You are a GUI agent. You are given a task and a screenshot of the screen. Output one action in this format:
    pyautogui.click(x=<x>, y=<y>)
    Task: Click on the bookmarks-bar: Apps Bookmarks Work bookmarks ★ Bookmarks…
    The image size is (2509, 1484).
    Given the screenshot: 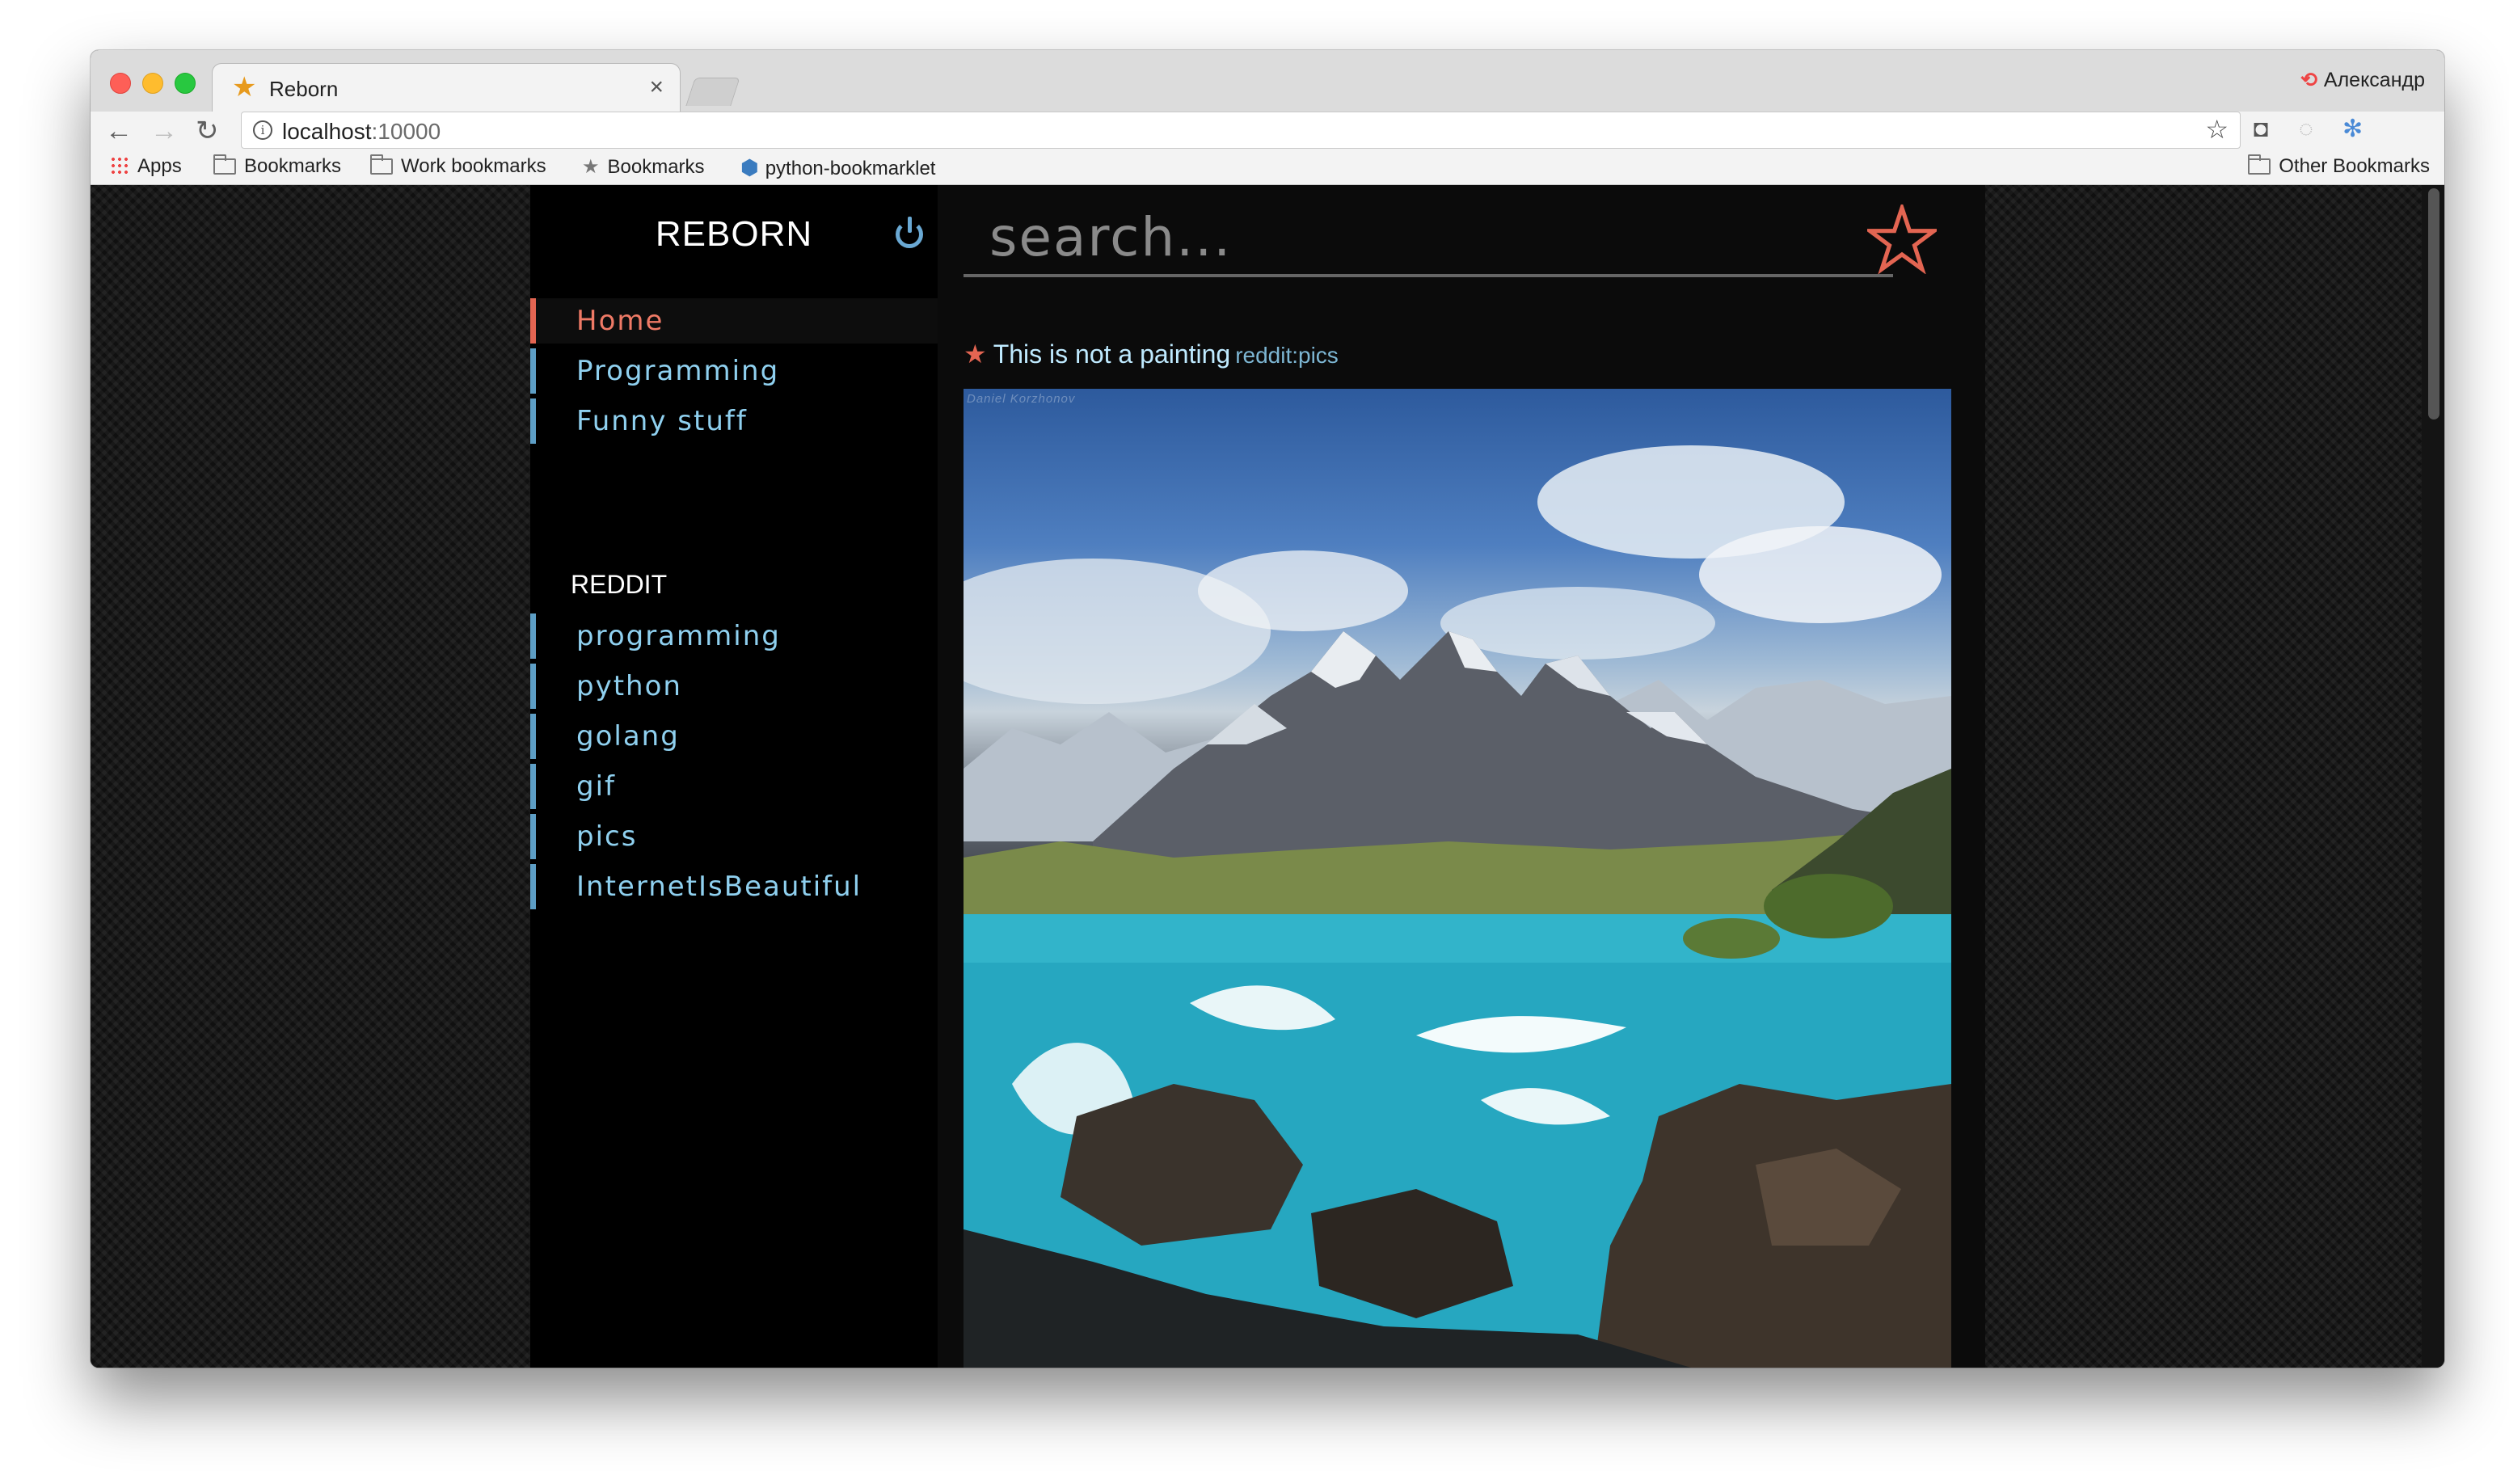 What is the action you would take?
    pyautogui.click(x=1267, y=167)
    